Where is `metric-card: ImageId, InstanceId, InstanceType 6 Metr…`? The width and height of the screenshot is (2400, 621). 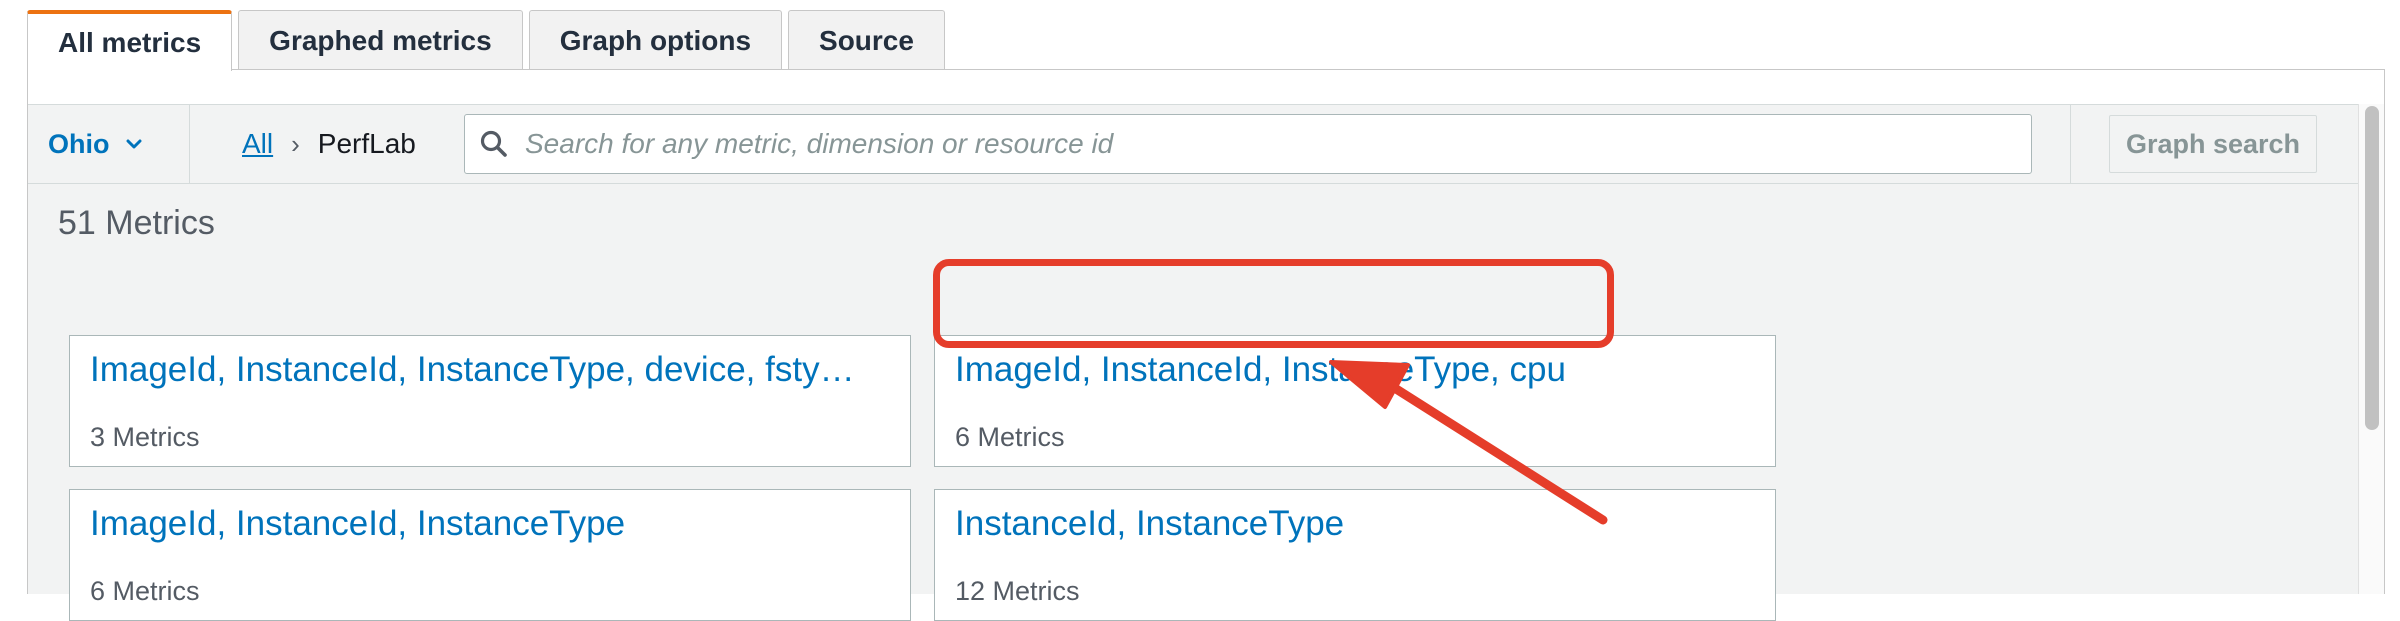
metric-card: ImageId, InstanceId, InstanceType 6 Metr… is located at coordinates (490, 555).